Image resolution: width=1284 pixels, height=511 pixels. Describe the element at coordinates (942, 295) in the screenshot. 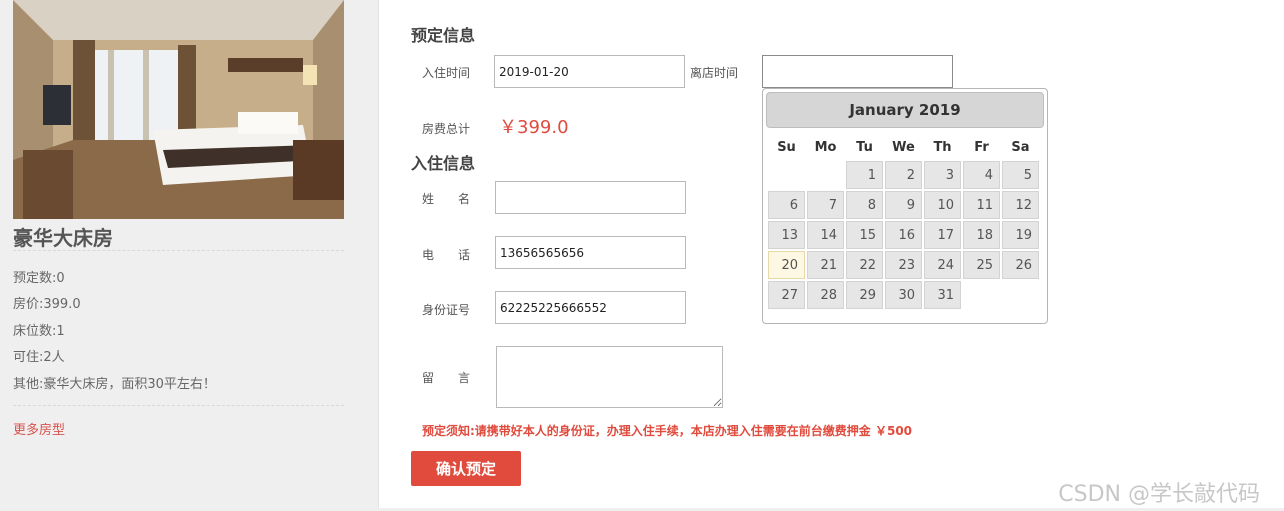

I see `calendar-day: 31` at that location.